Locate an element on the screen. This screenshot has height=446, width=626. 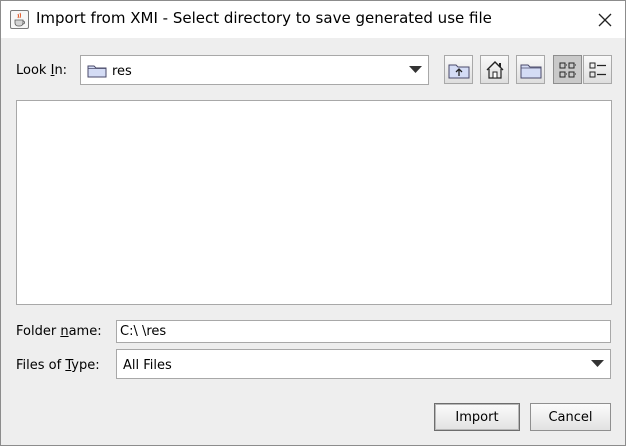
list-view-icon is located at coordinates (567, 69).